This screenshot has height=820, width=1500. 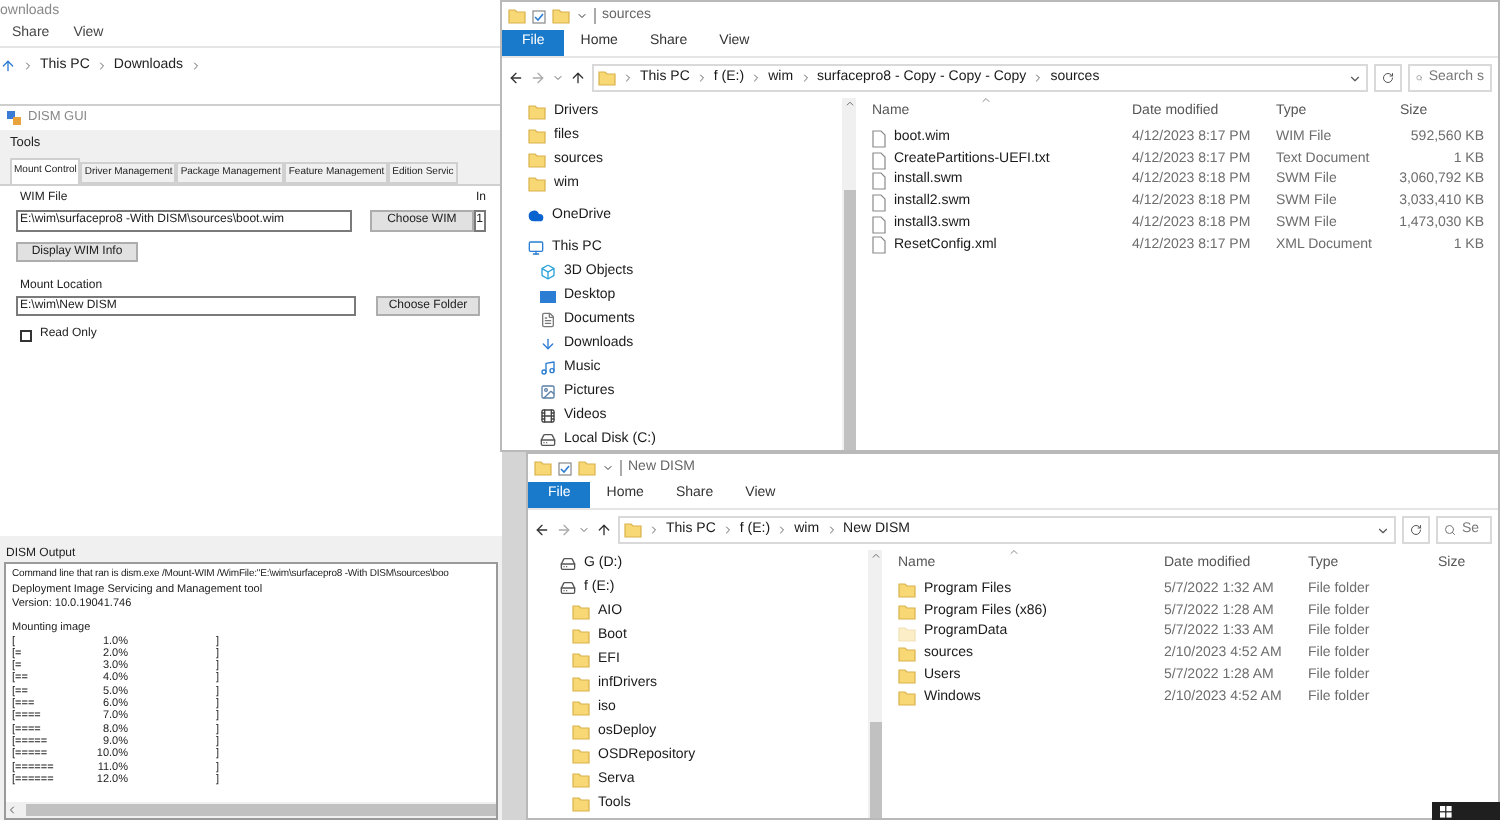 I want to click on download-icon, so click(x=548, y=344).